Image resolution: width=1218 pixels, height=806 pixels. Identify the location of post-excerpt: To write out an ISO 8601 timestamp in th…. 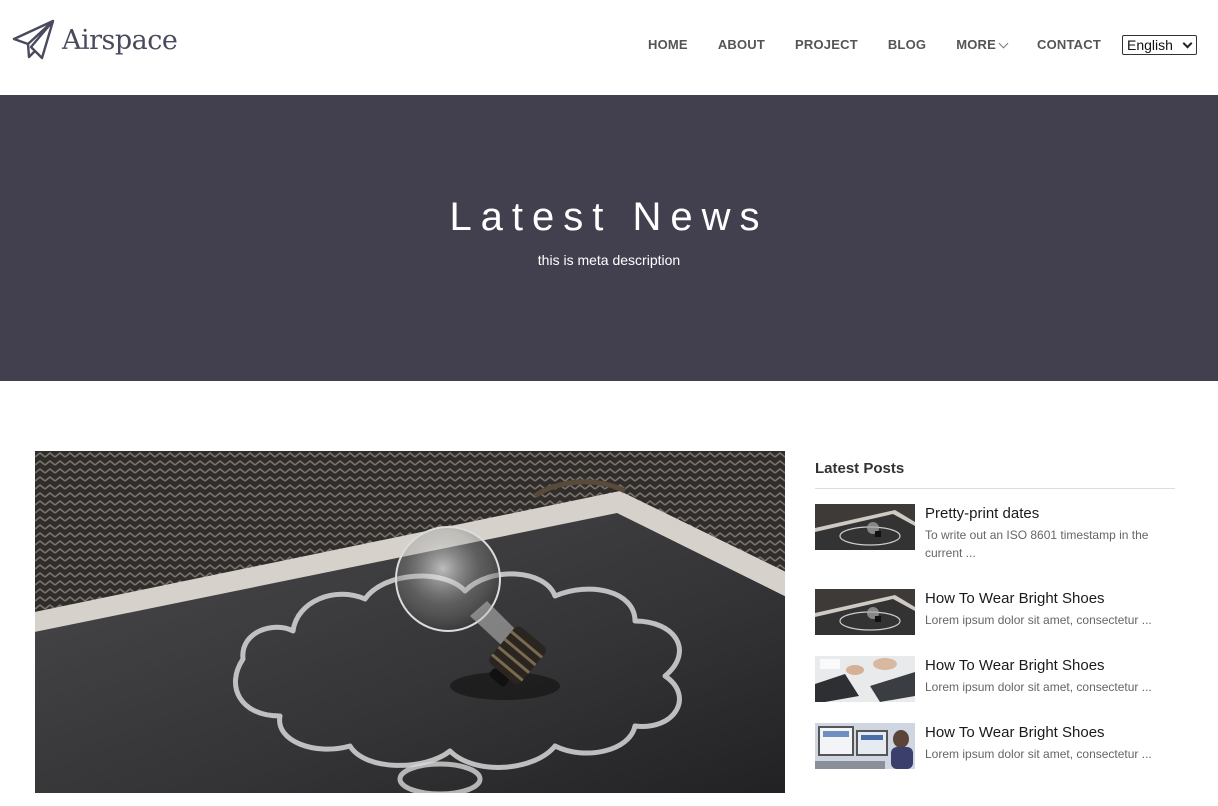
(1037, 544).